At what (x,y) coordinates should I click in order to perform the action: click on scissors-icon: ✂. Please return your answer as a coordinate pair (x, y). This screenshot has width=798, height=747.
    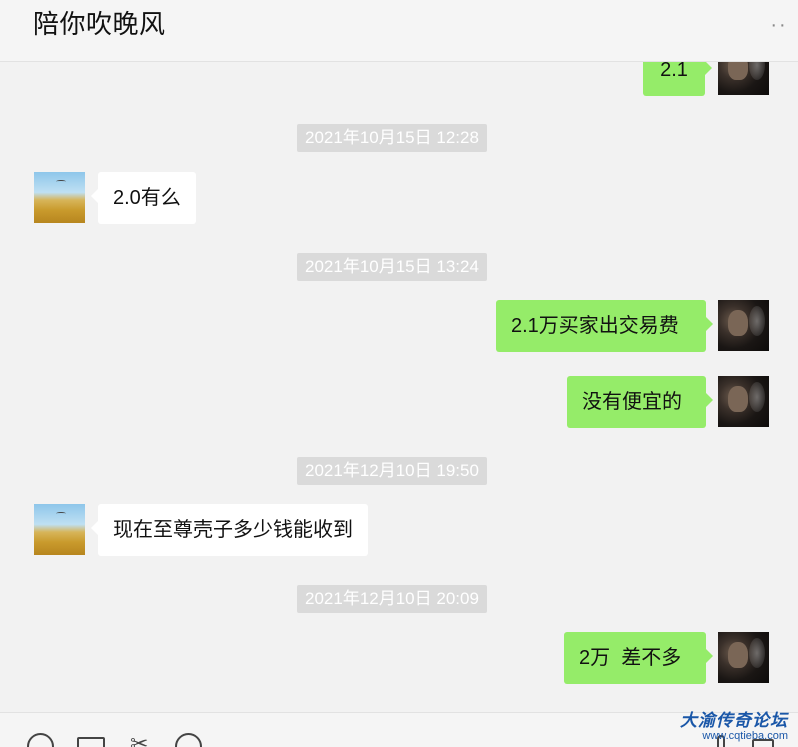
    Looking at the image, I should click on (144, 739).